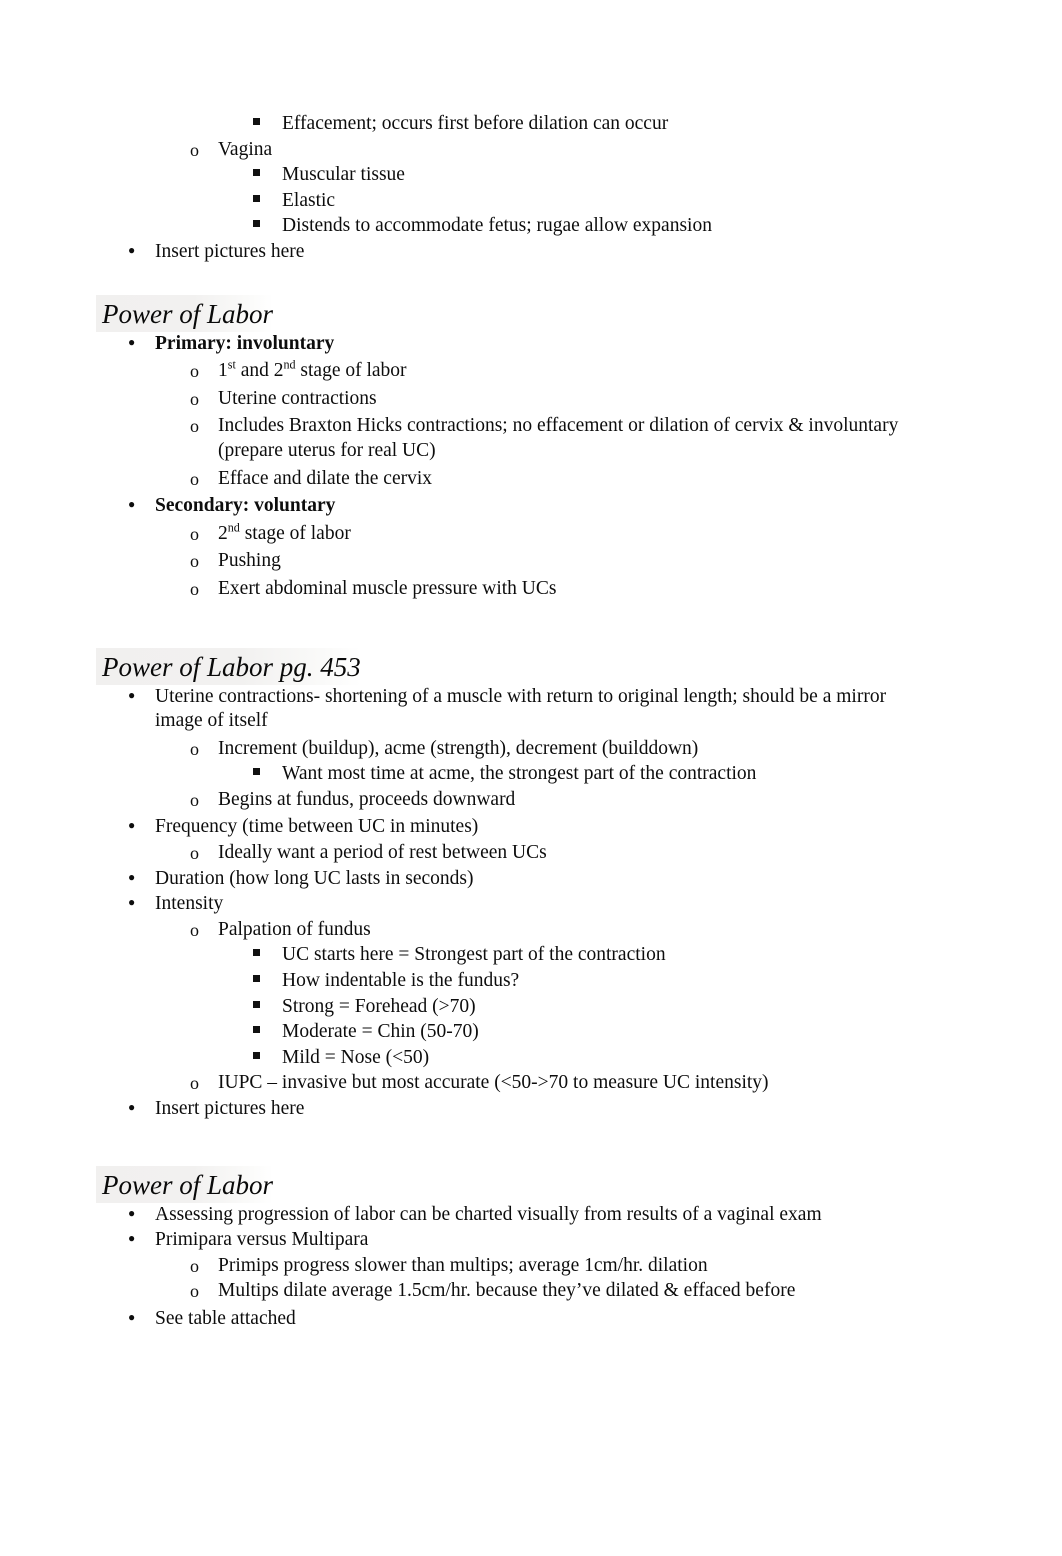 The image size is (1062, 1556). What do you see at coordinates (594, 1058) in the screenshot?
I see `list-item: Mild = Nose (<50)` at bounding box center [594, 1058].